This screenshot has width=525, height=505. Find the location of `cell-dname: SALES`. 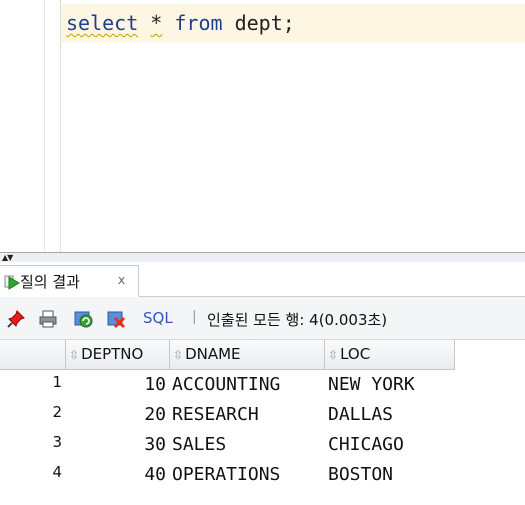

cell-dname: SALES is located at coordinates (199, 444).